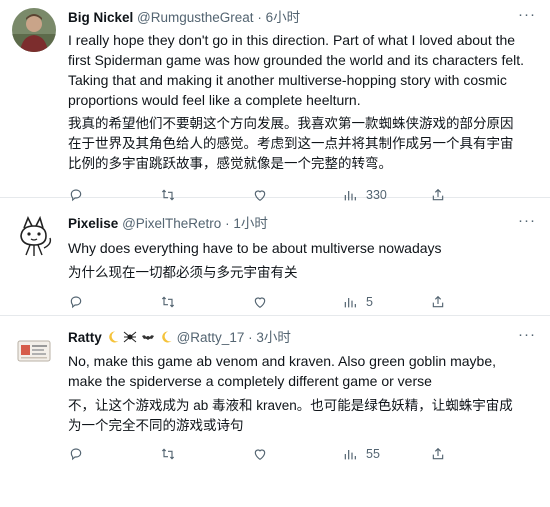 The image size is (550, 507). Describe the element at coordinates (85, 337) in the screenshot. I see `author-name: Ratty` at that location.